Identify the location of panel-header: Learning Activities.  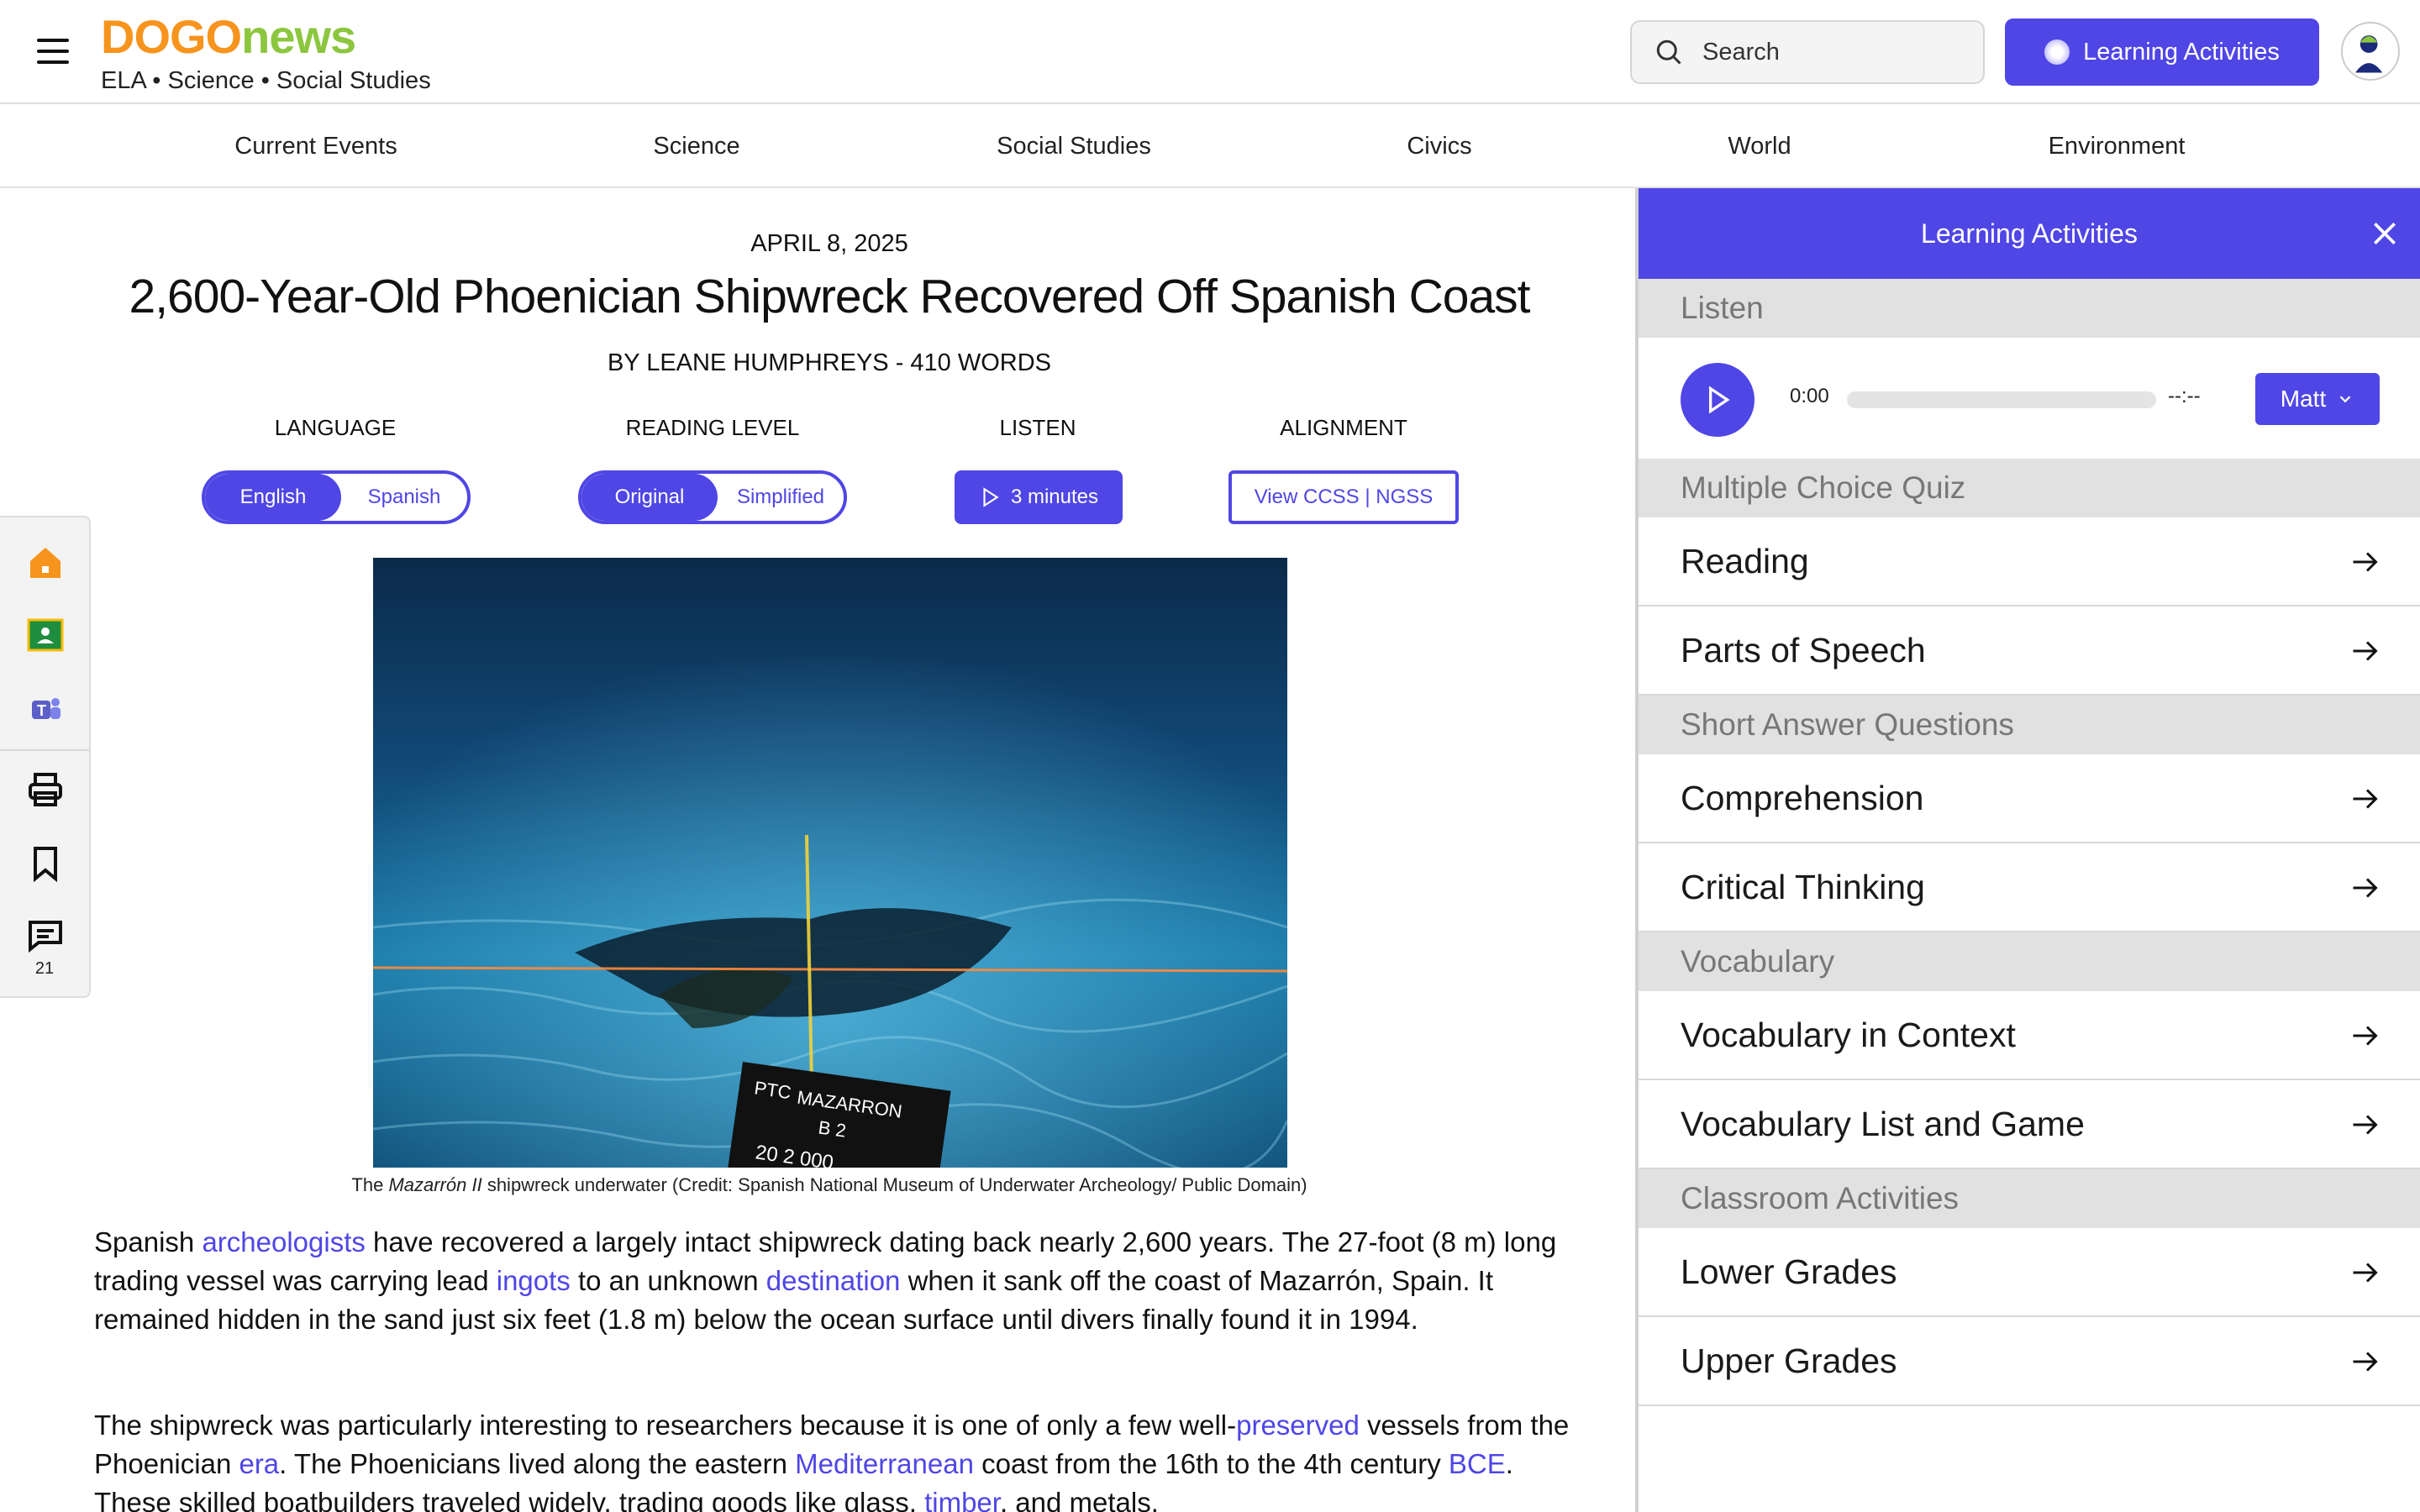
(2030, 233).